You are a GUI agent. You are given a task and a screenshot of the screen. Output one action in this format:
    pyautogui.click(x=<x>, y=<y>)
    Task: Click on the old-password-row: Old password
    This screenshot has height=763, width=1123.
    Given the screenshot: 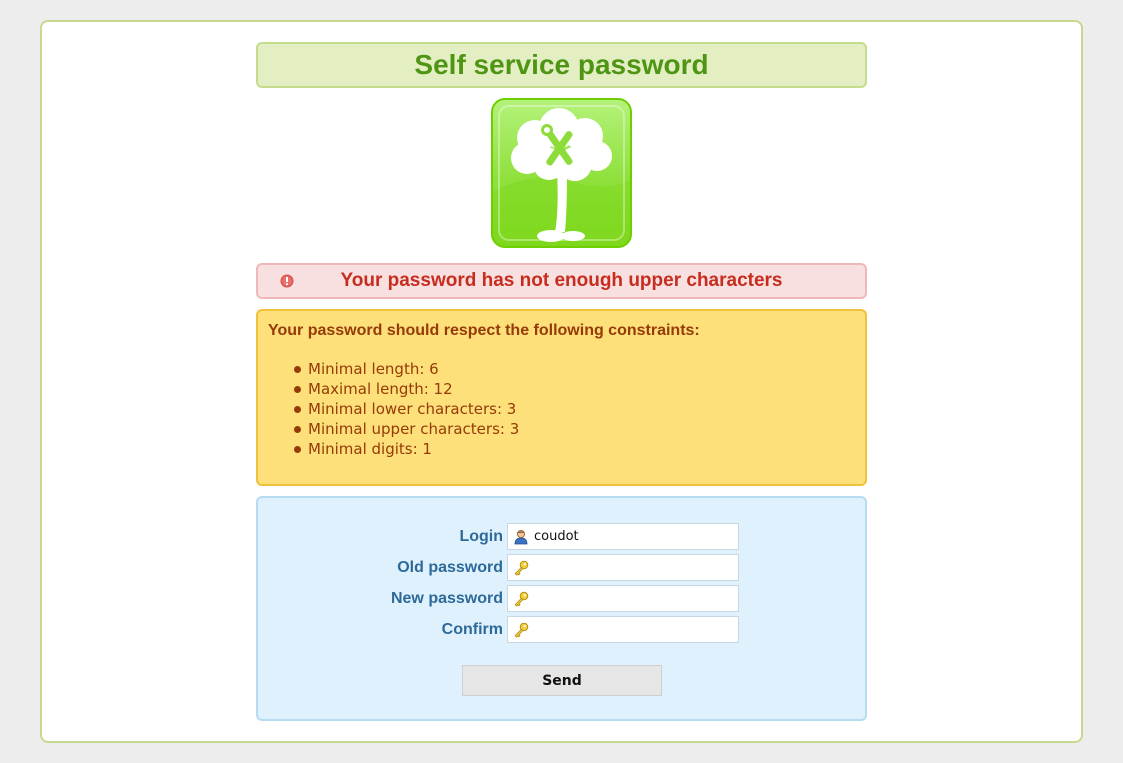 What is the action you would take?
    pyautogui.click(x=561, y=567)
    